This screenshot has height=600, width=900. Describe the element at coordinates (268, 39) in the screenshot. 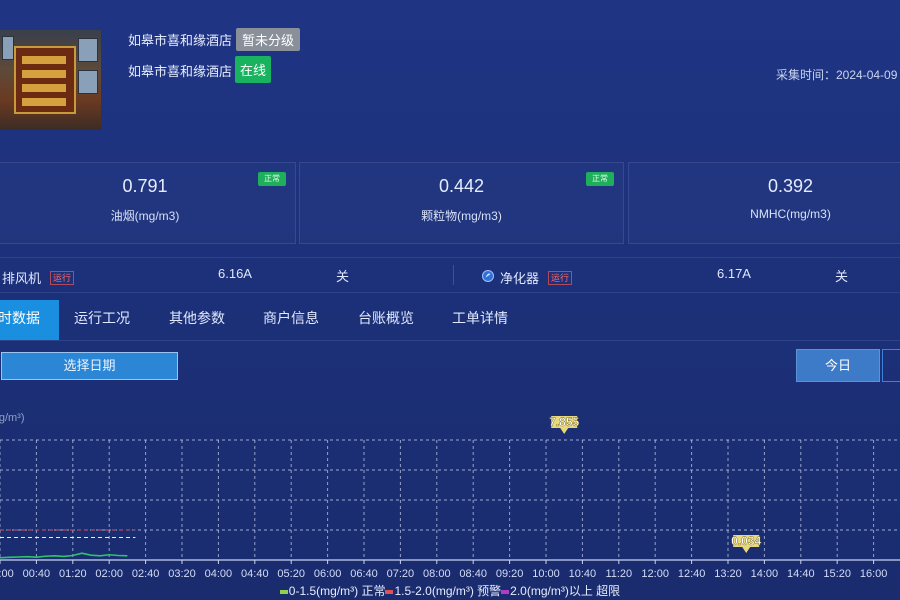

I see `grade-badge: 暂未分级` at that location.